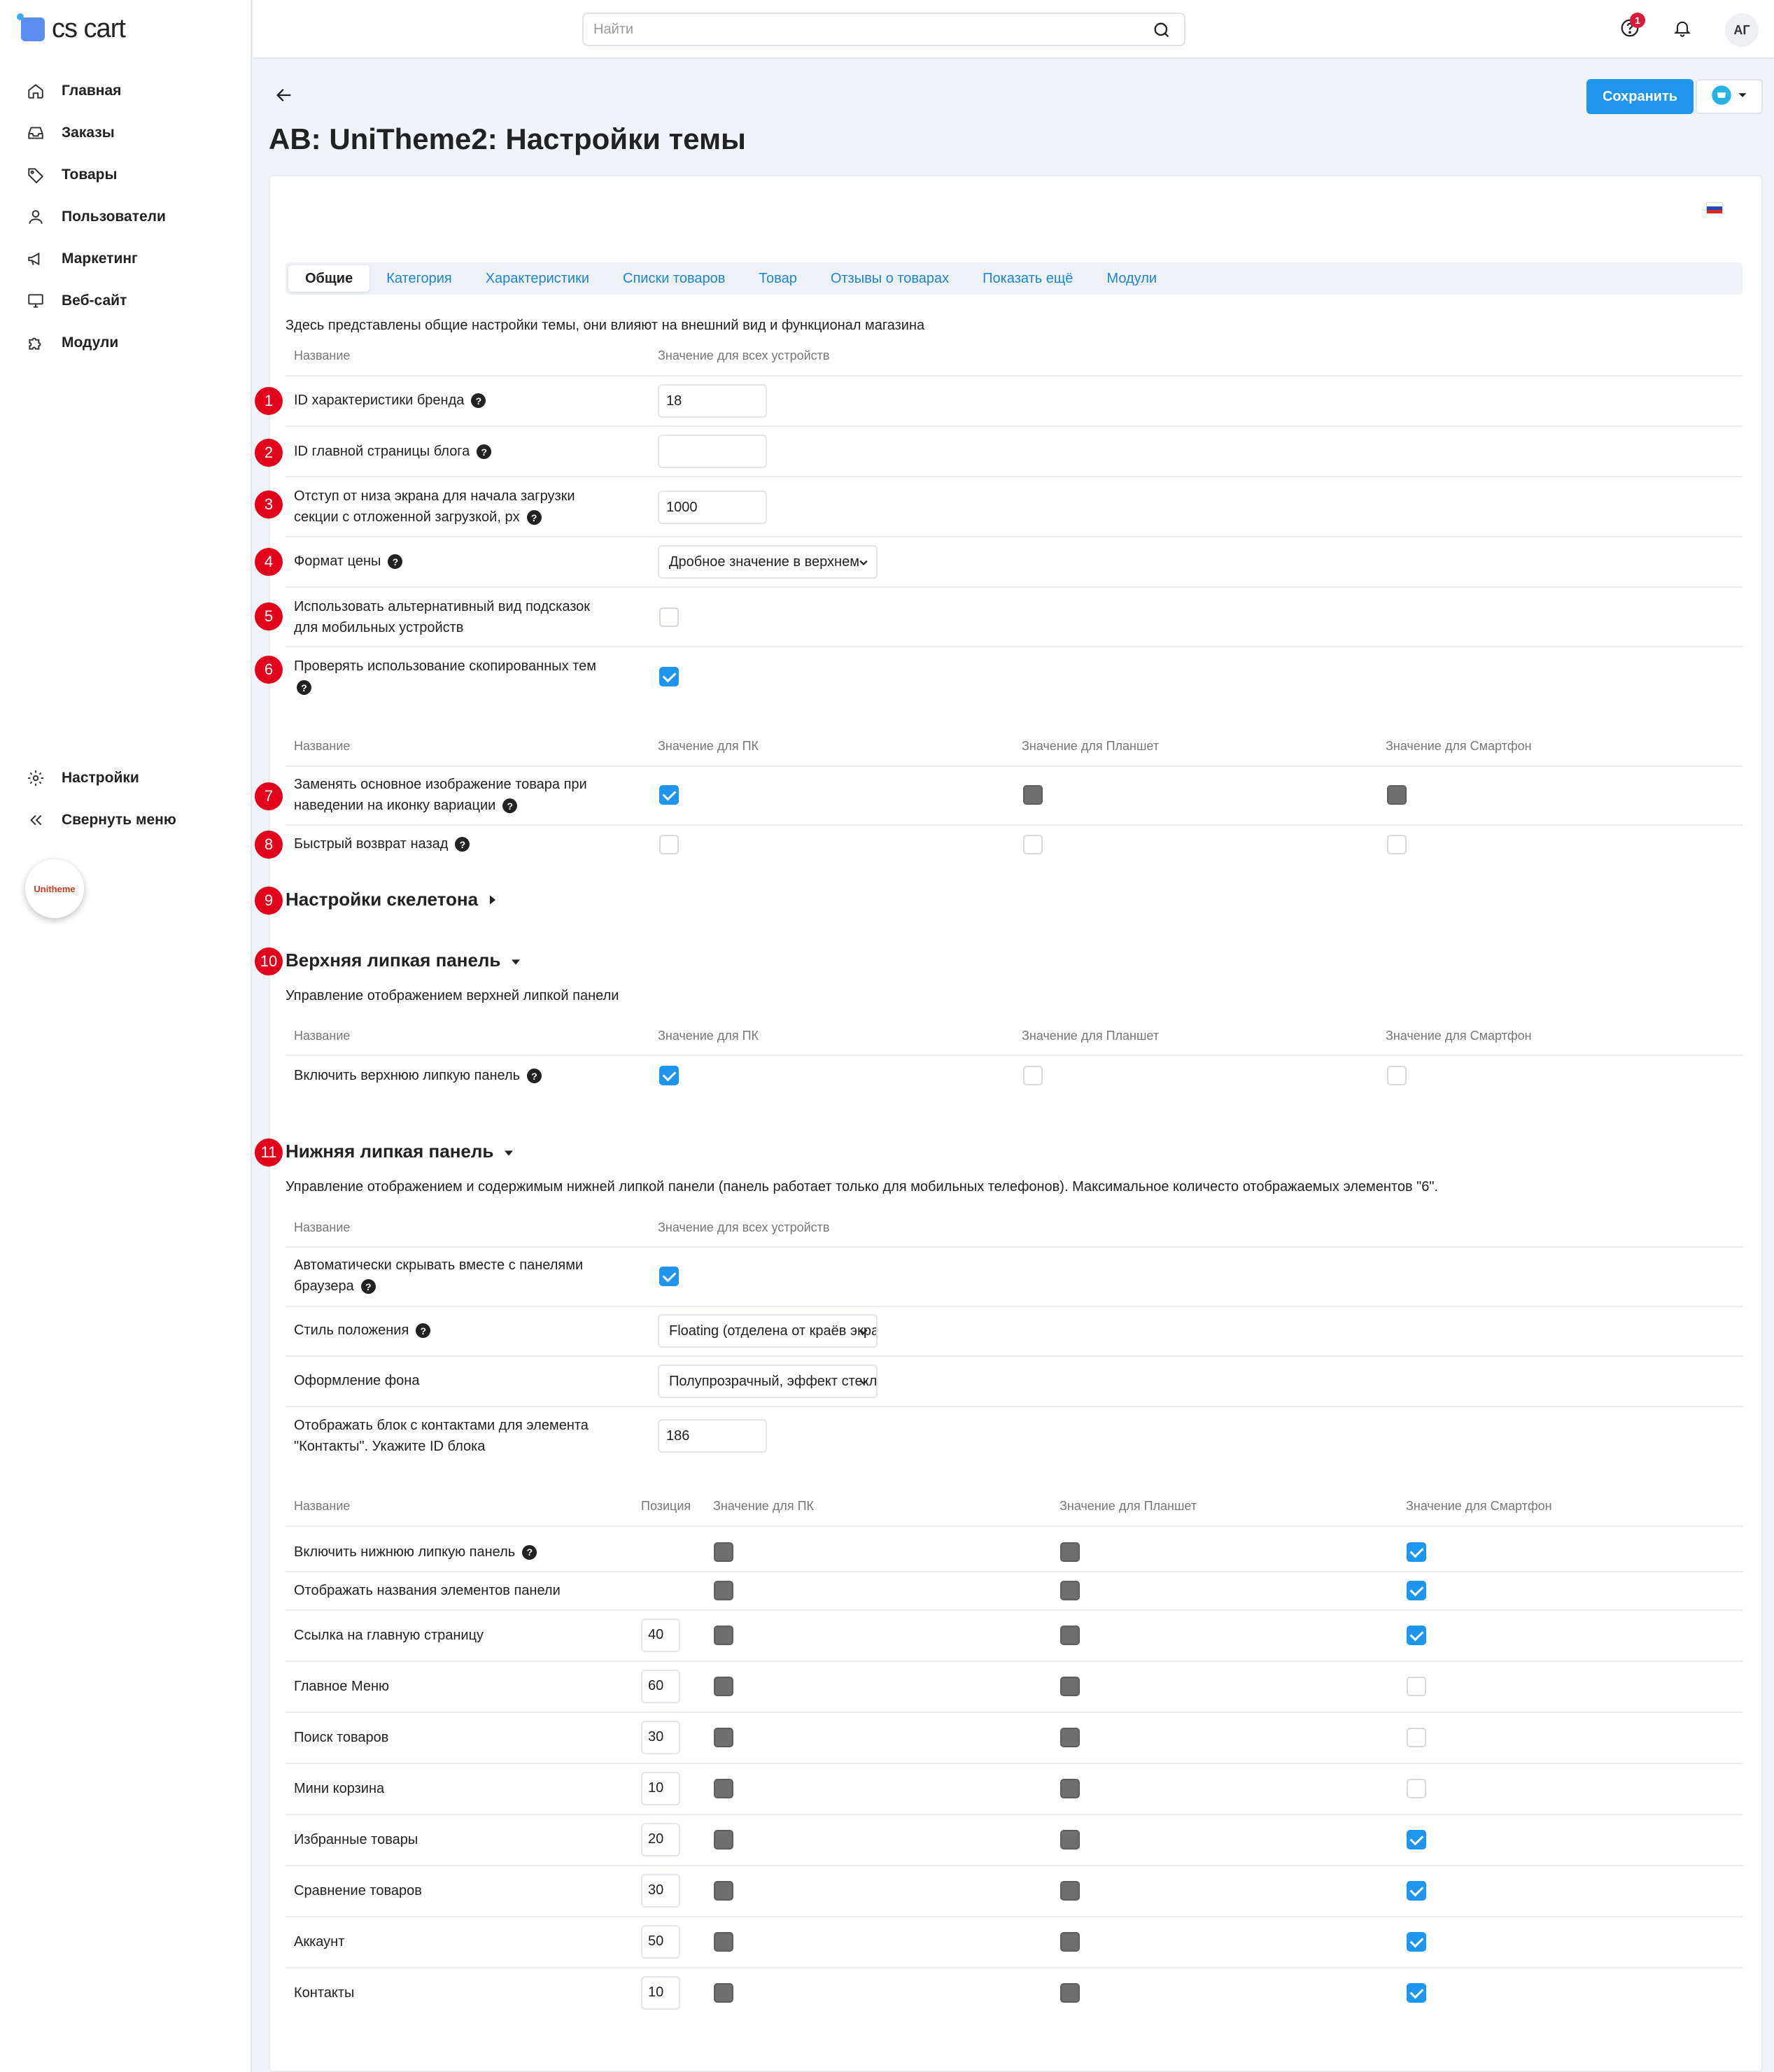 The height and width of the screenshot is (2072, 1774). I want to click on logo-mark, so click(31, 27).